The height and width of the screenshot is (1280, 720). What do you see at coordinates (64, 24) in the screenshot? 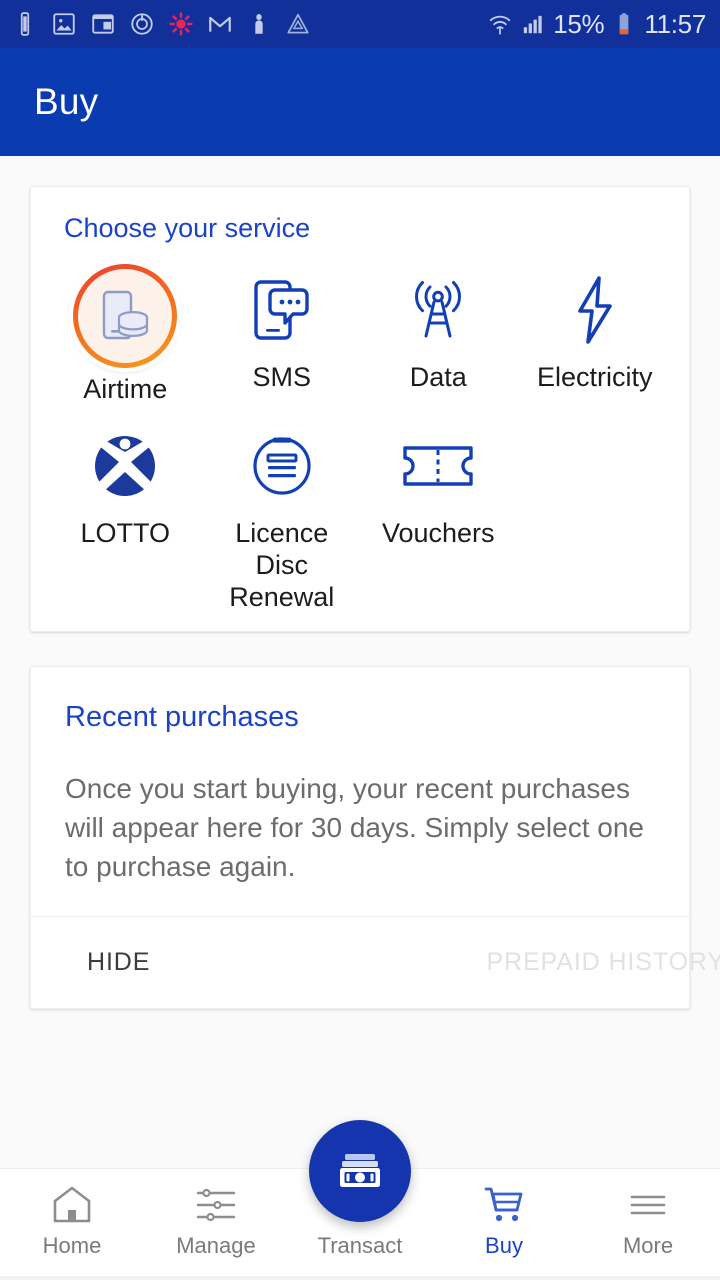
I see `photo-icon` at bounding box center [64, 24].